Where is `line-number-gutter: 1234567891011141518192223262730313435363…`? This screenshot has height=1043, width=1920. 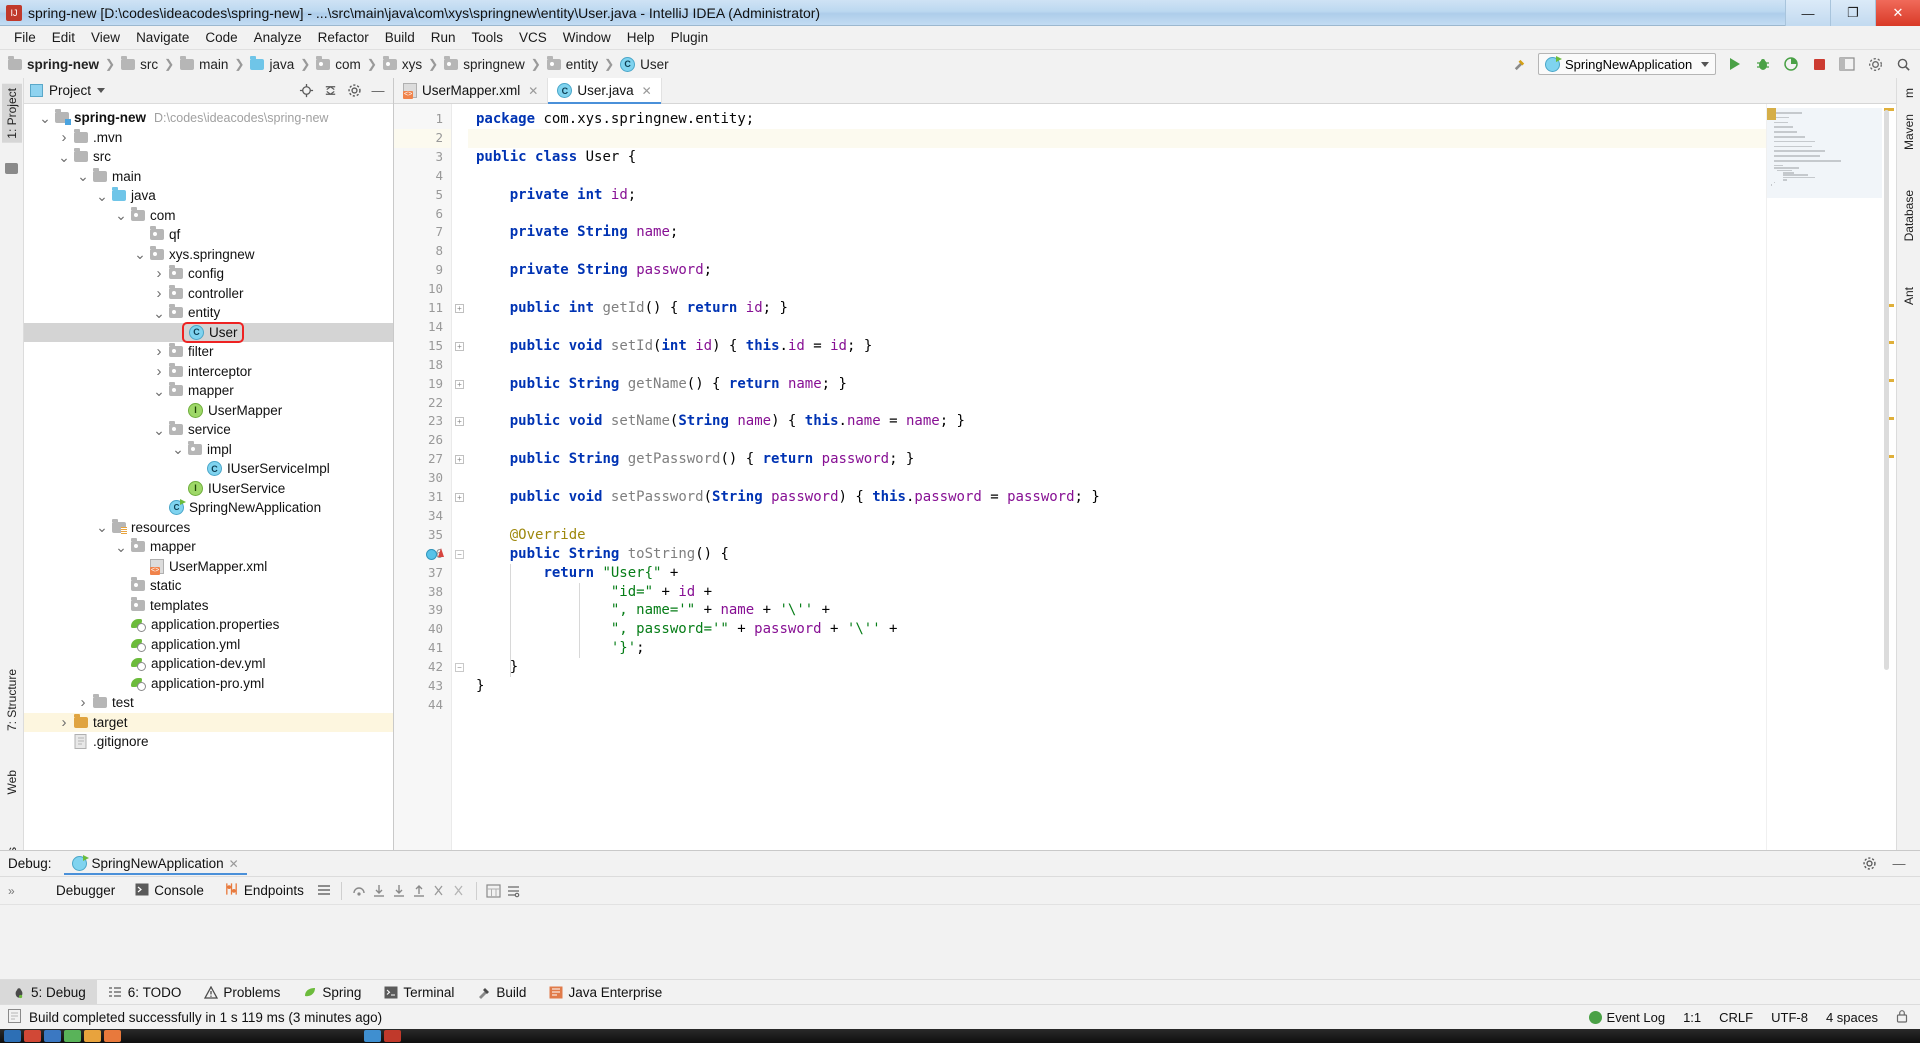 line-number-gutter: 1234567891011141518192223262730313435363… is located at coordinates (423, 477).